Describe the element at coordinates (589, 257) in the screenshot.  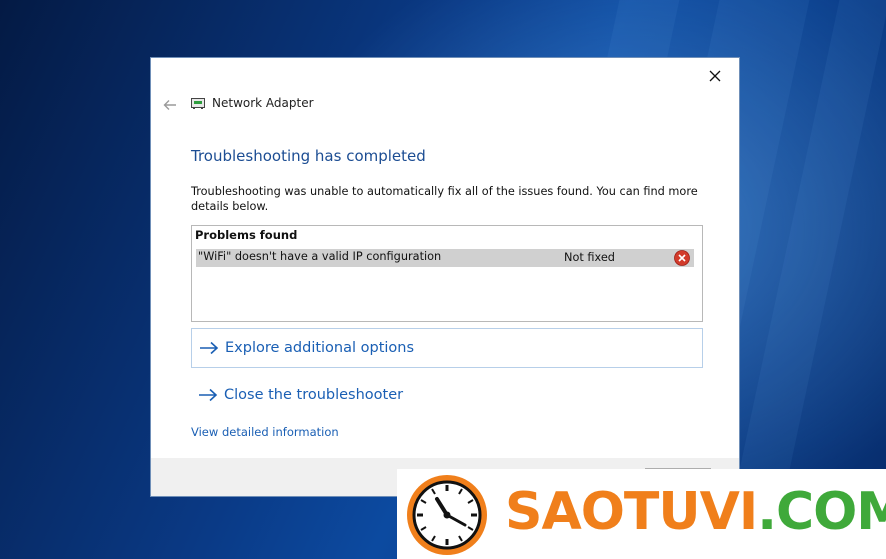
I see `problem-status: Not fixed` at that location.